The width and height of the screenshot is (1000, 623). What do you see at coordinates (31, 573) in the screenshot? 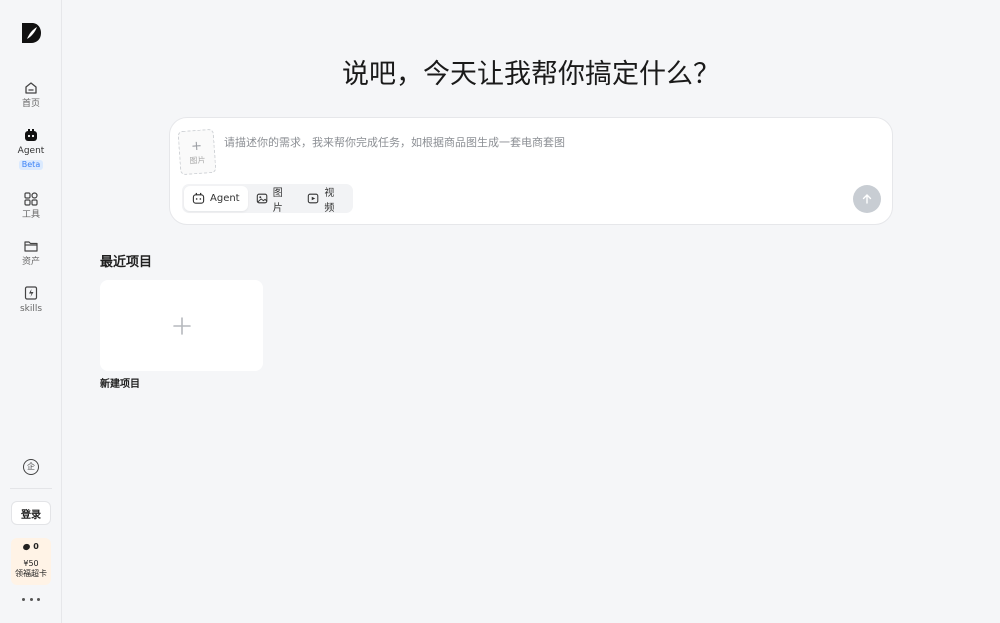
I see `promo-text: 领福超卡` at bounding box center [31, 573].